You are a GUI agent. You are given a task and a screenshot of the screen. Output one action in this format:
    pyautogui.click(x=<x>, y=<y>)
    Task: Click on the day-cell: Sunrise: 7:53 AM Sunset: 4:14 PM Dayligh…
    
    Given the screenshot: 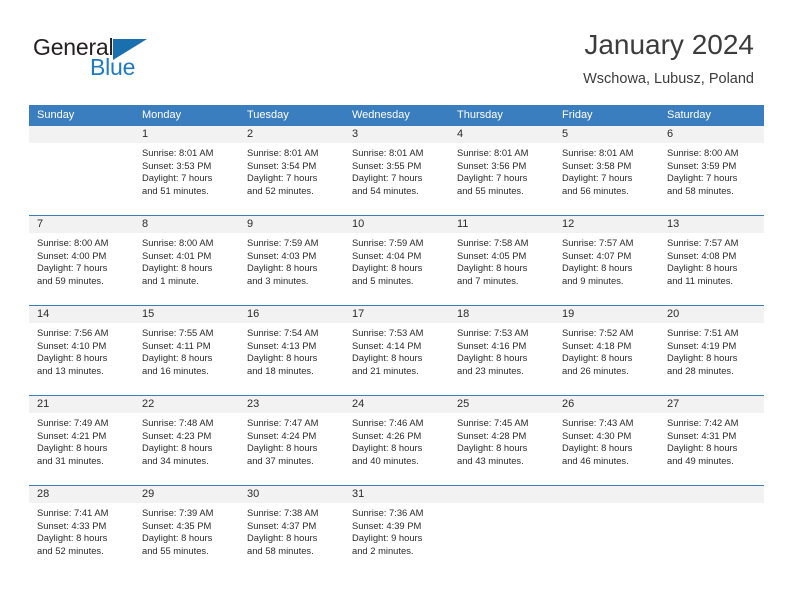 What is the action you would take?
    pyautogui.click(x=396, y=359)
    